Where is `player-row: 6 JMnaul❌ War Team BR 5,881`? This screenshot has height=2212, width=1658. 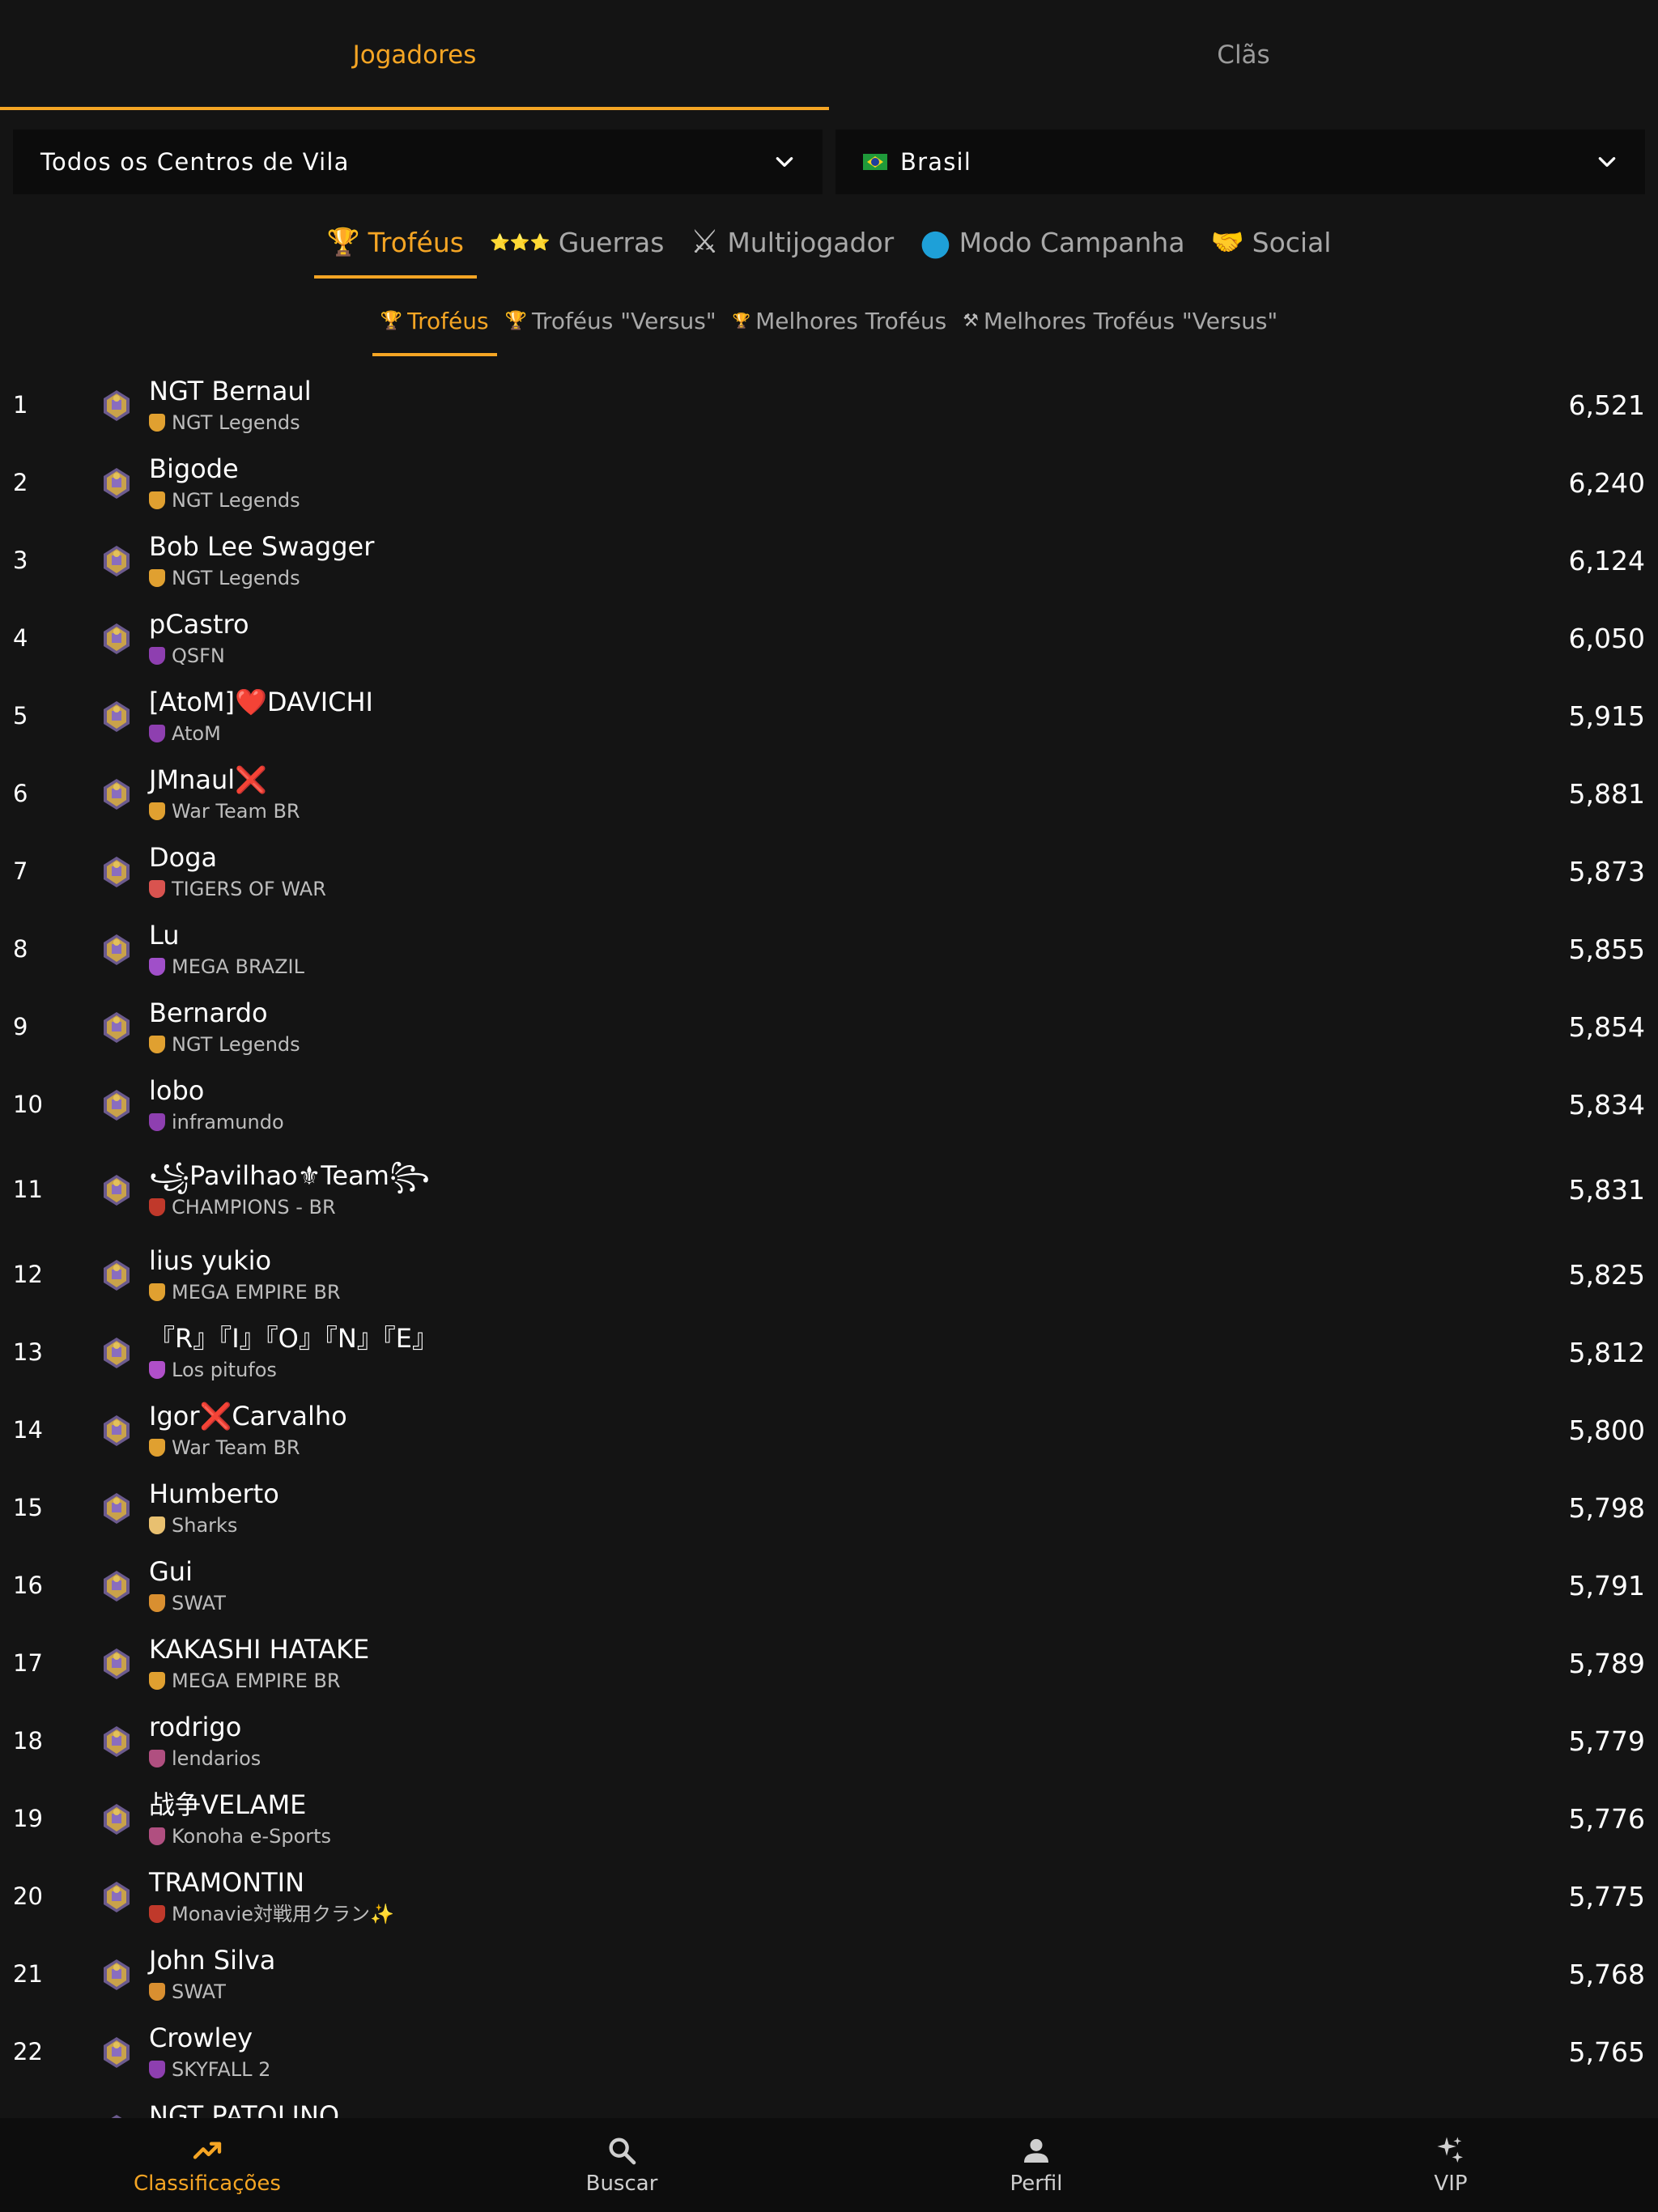
player-row: 6 JMnaul❌ War Team BR 5,881 is located at coordinates (829, 794).